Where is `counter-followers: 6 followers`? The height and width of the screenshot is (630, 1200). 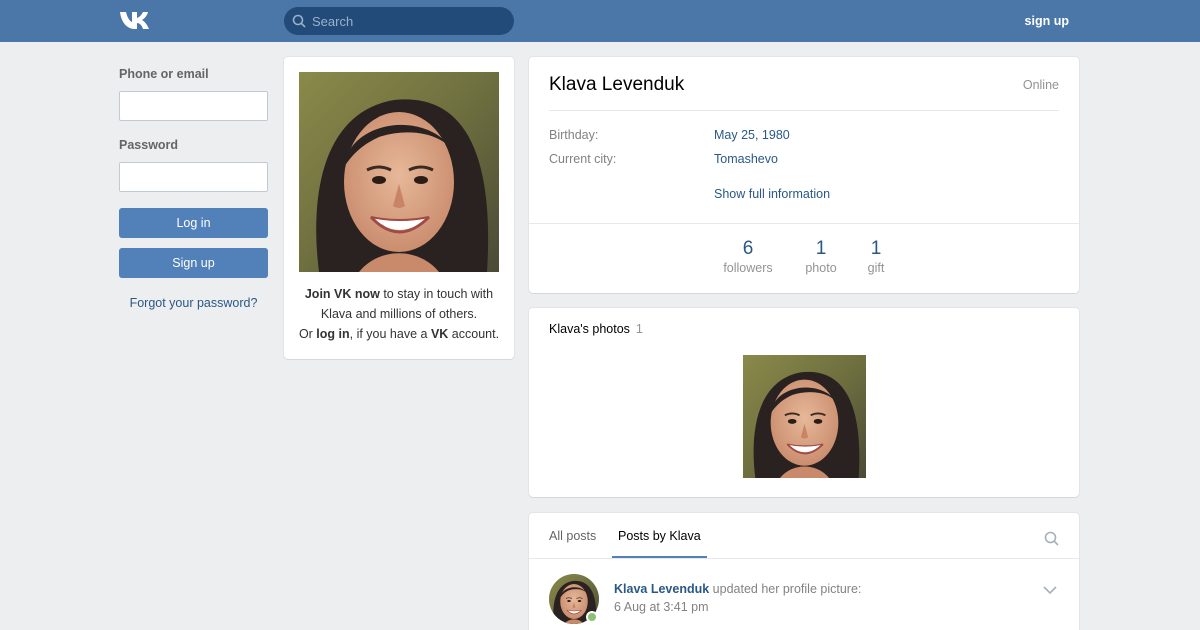 counter-followers: 6 followers is located at coordinates (748, 256).